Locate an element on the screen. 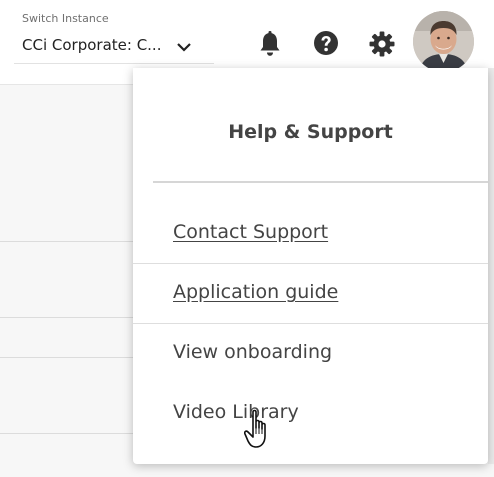 This screenshot has width=494, height=477. panel-title: Help & Support is located at coordinates (310, 132).